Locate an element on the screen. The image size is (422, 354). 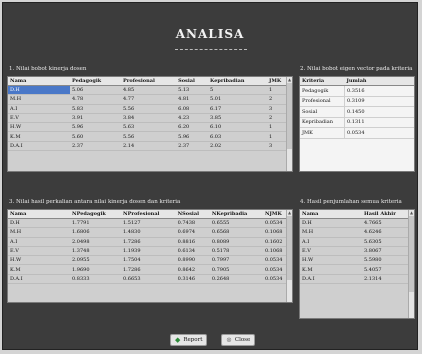
column-header: NProfesional is located at coordinates (148, 214).